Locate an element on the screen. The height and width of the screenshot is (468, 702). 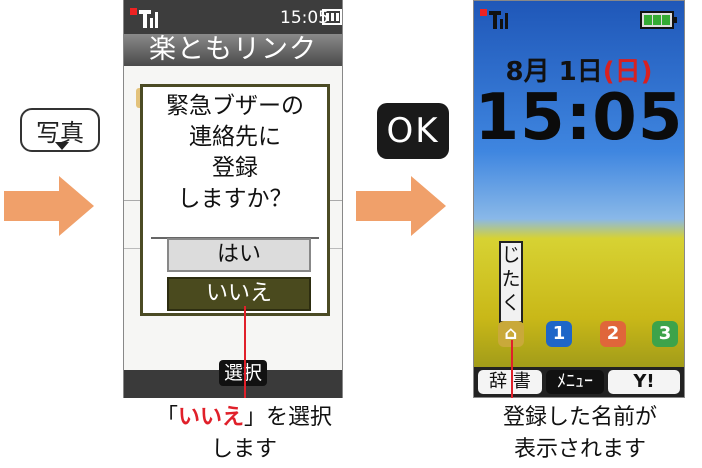
home-contact-label: じ た く is located at coordinates (511, 282).